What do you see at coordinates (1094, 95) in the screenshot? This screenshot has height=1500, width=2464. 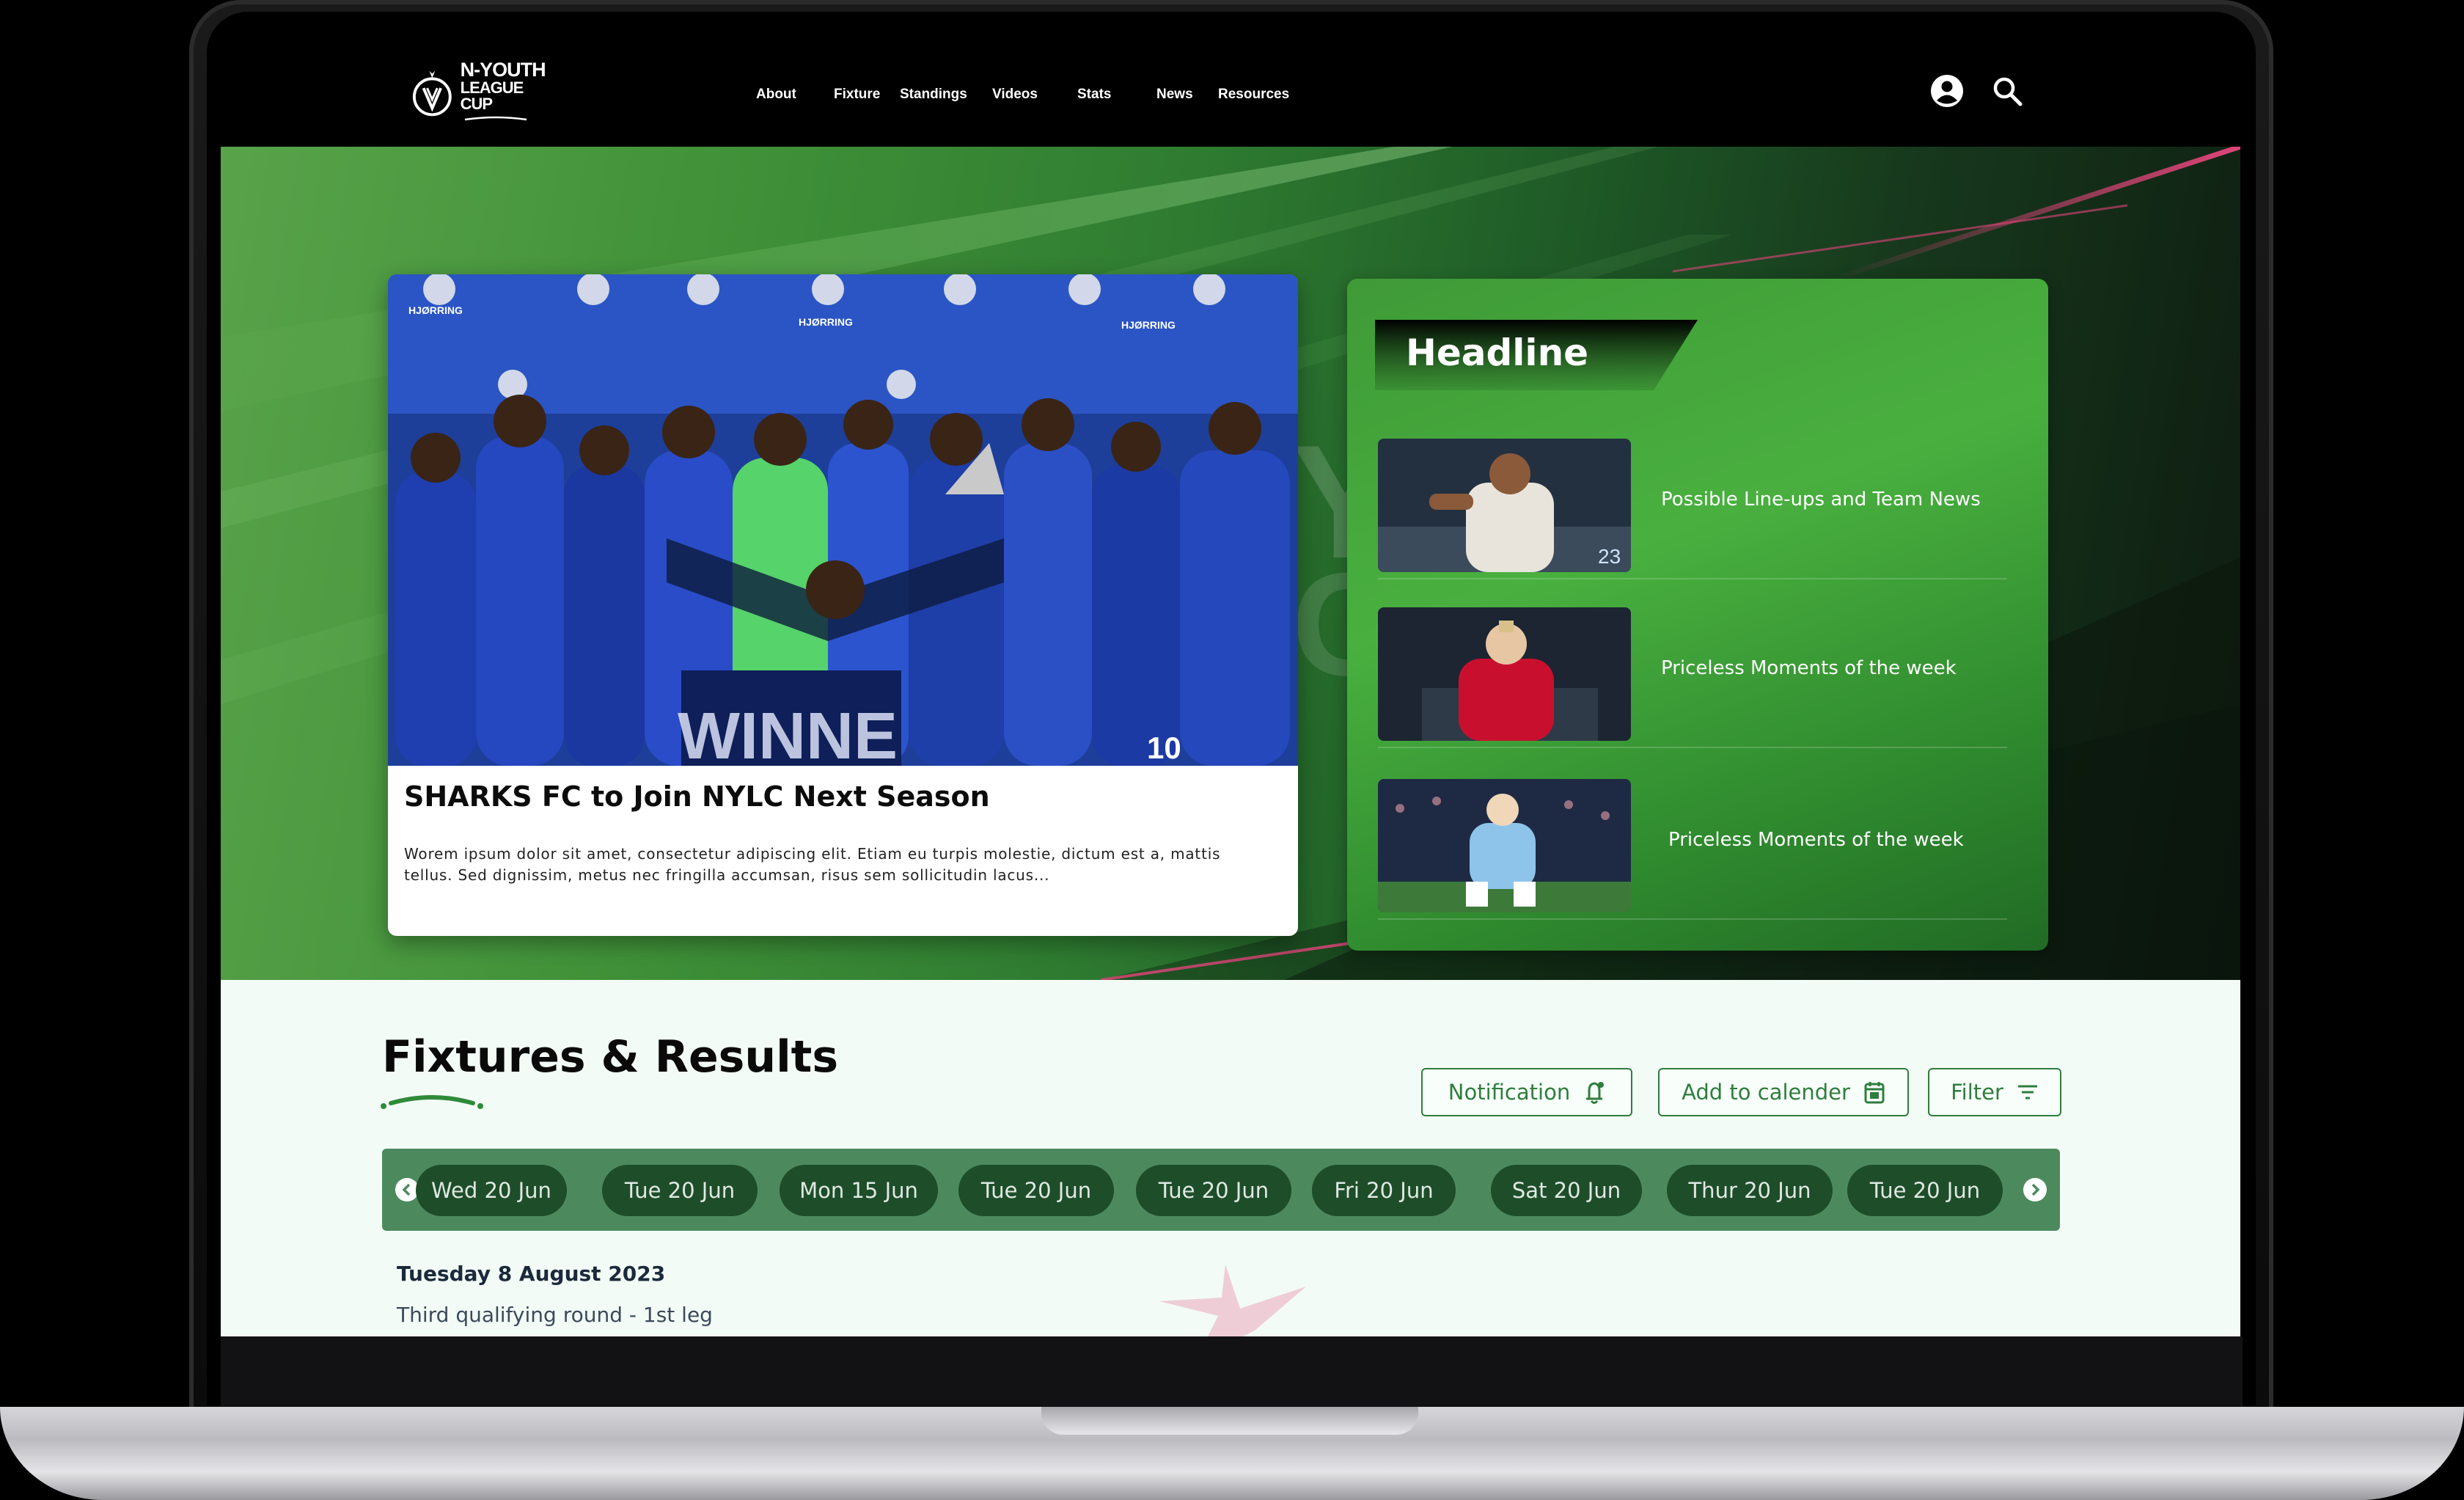 I see `nav-stats: Stats` at bounding box center [1094, 95].